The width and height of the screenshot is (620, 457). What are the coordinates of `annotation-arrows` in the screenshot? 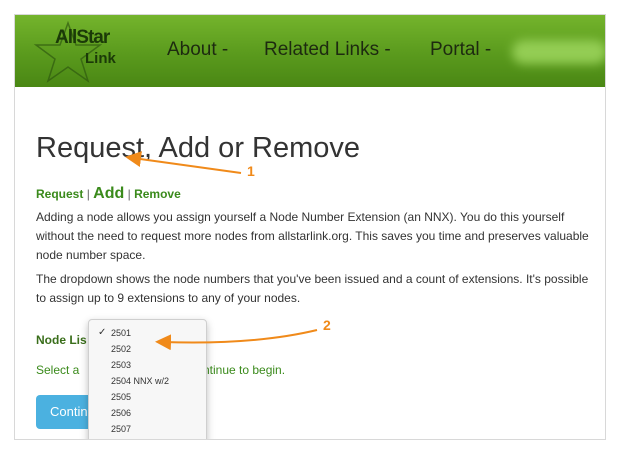 It's located at (221, 251).